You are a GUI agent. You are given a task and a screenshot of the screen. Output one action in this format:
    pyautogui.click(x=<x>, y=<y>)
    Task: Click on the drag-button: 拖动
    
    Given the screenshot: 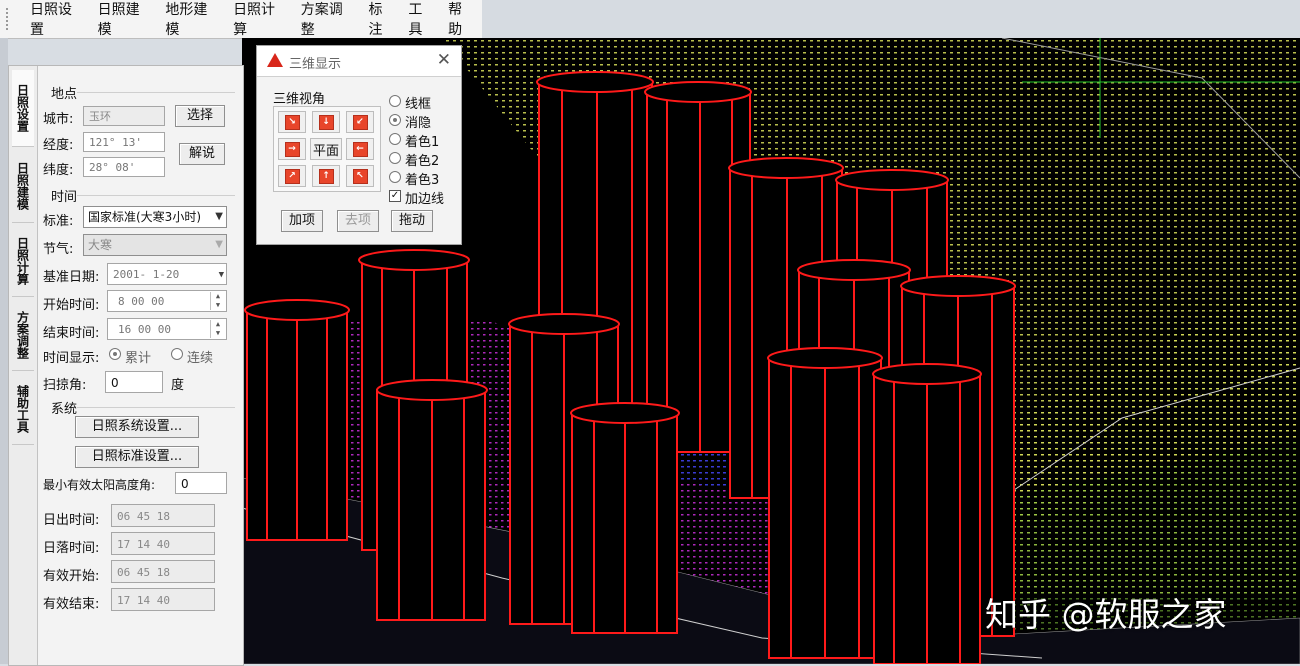 What is the action you would take?
    pyautogui.click(x=412, y=221)
    